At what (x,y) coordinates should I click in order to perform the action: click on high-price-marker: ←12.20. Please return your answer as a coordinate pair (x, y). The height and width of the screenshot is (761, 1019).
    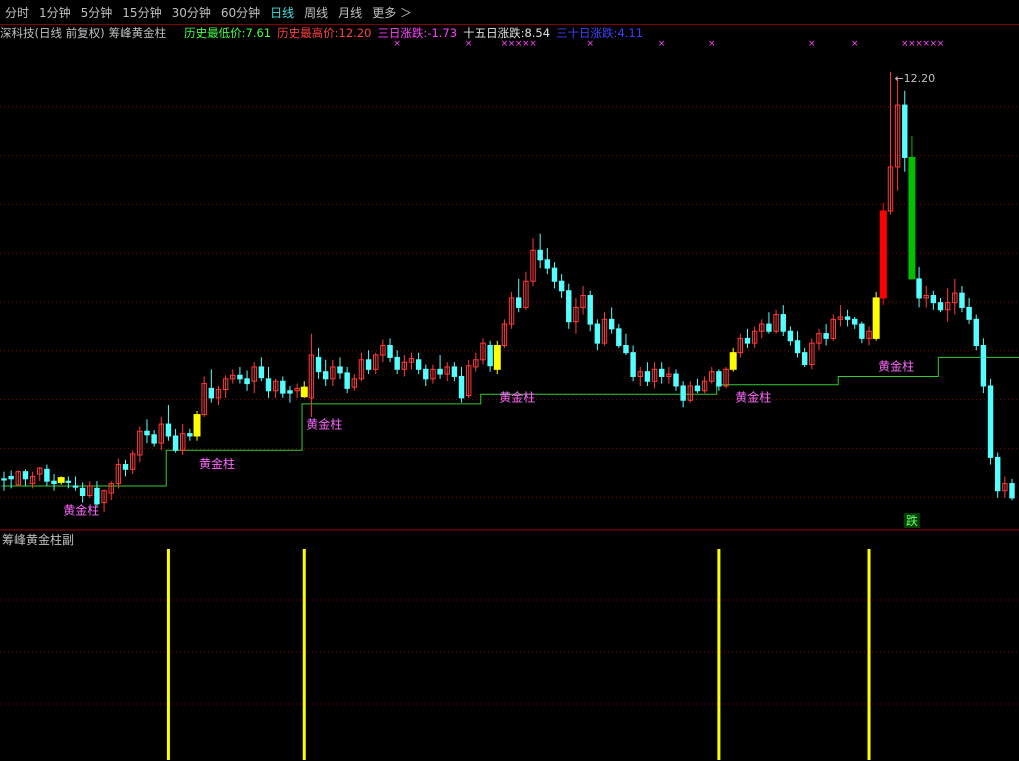
    Looking at the image, I should click on (914, 78).